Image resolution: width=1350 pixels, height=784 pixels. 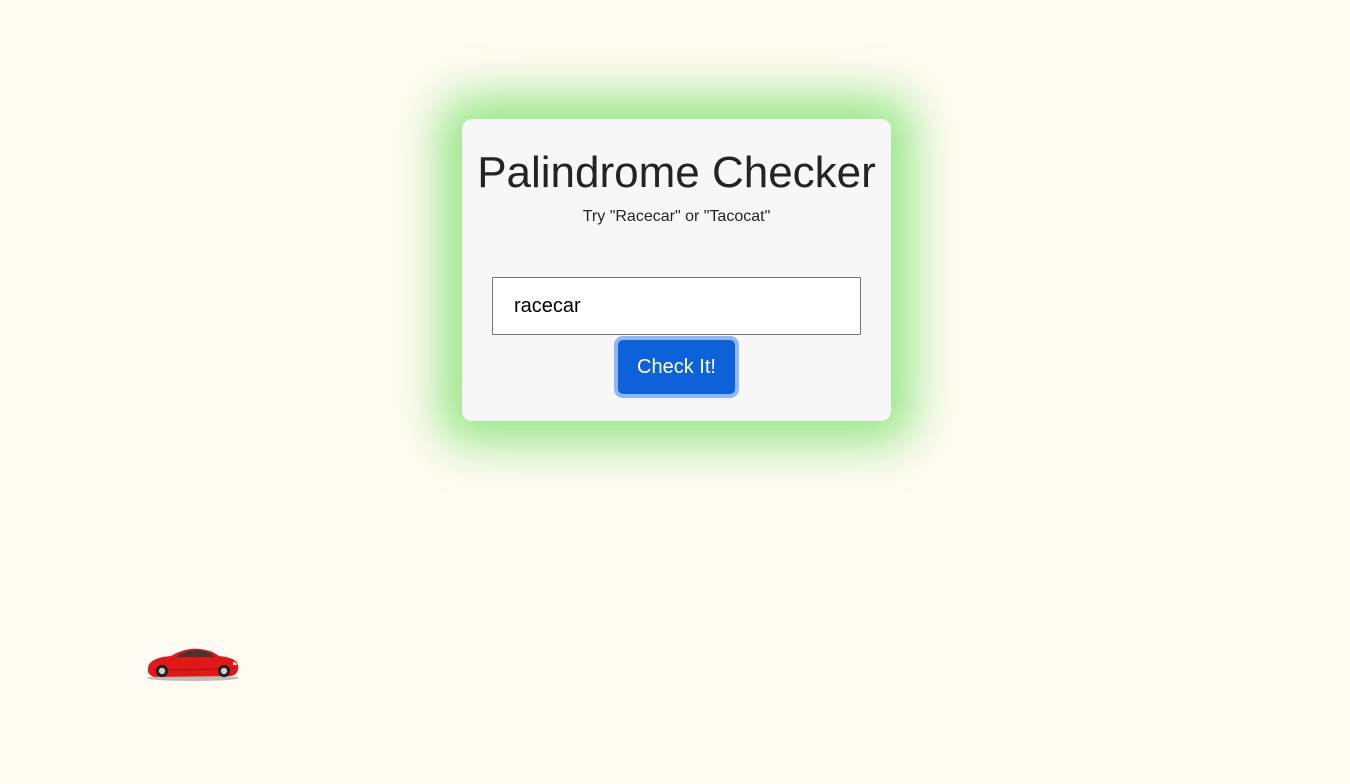 I want to click on check-it-button: Check It!, so click(x=676, y=367).